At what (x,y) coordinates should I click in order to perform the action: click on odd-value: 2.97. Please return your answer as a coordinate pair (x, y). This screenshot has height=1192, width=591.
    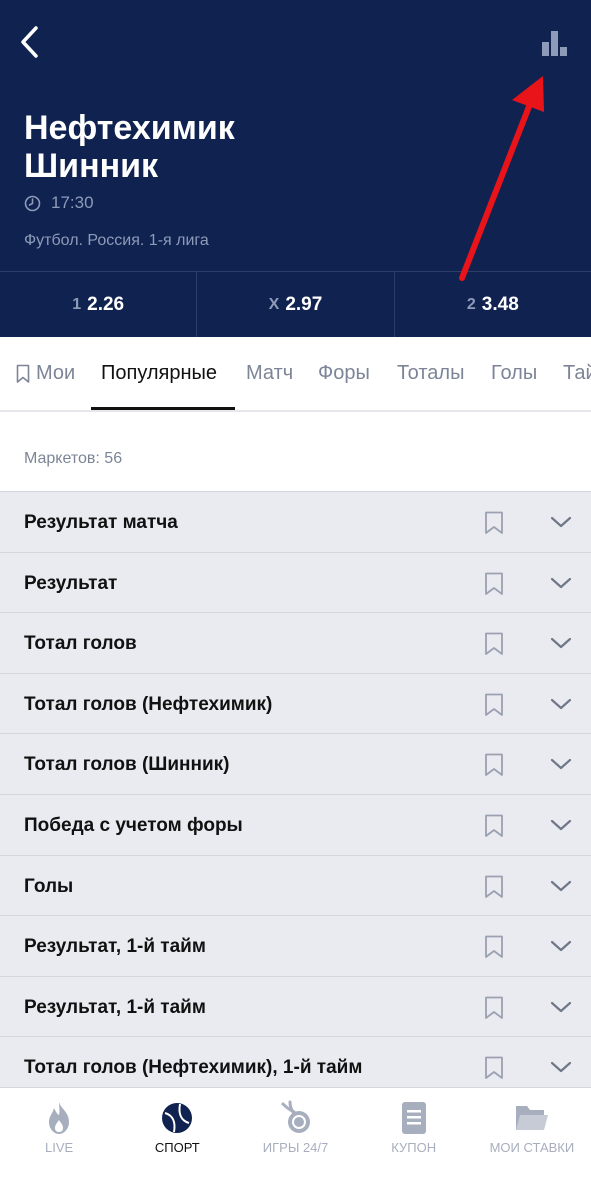
    Looking at the image, I should click on (304, 304).